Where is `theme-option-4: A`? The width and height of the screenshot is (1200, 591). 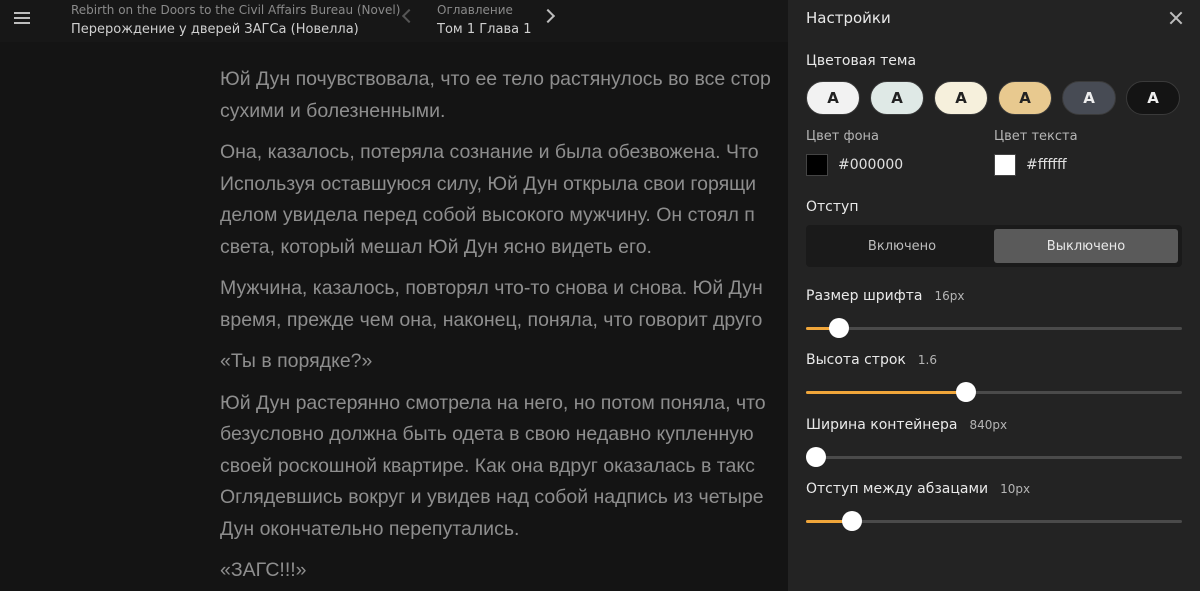
theme-option-4: A is located at coordinates (1025, 98).